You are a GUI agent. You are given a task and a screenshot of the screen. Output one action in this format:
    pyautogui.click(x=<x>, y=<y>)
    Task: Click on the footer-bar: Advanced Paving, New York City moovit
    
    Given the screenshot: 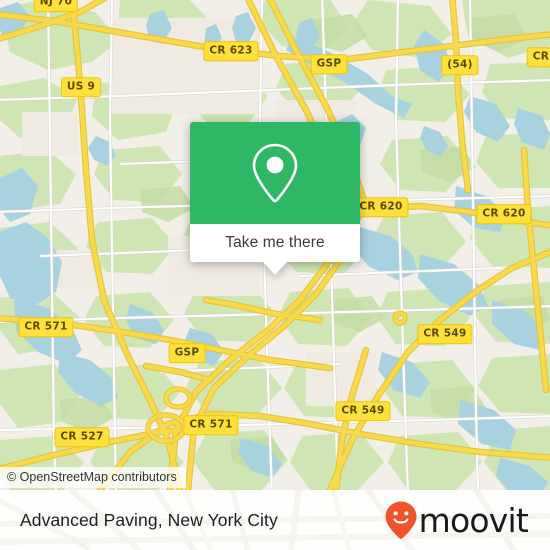 What is the action you would take?
    pyautogui.click(x=275, y=520)
    